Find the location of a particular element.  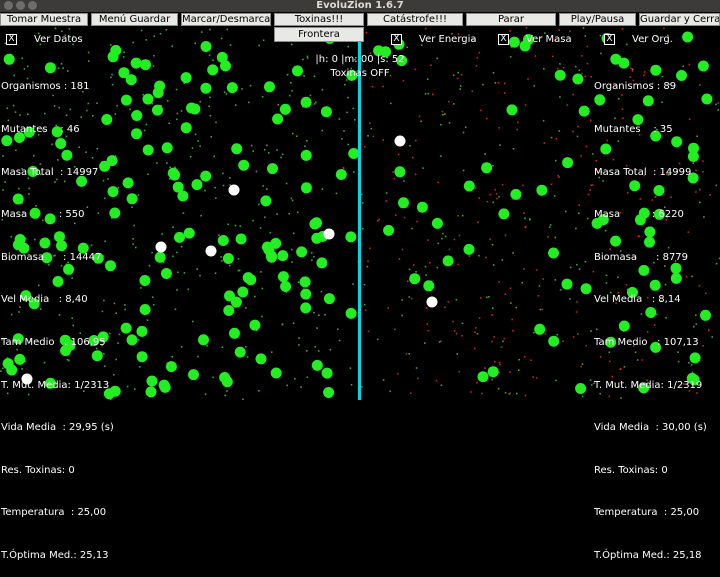

see-data-checkbox: X is located at coordinates (11, 39).